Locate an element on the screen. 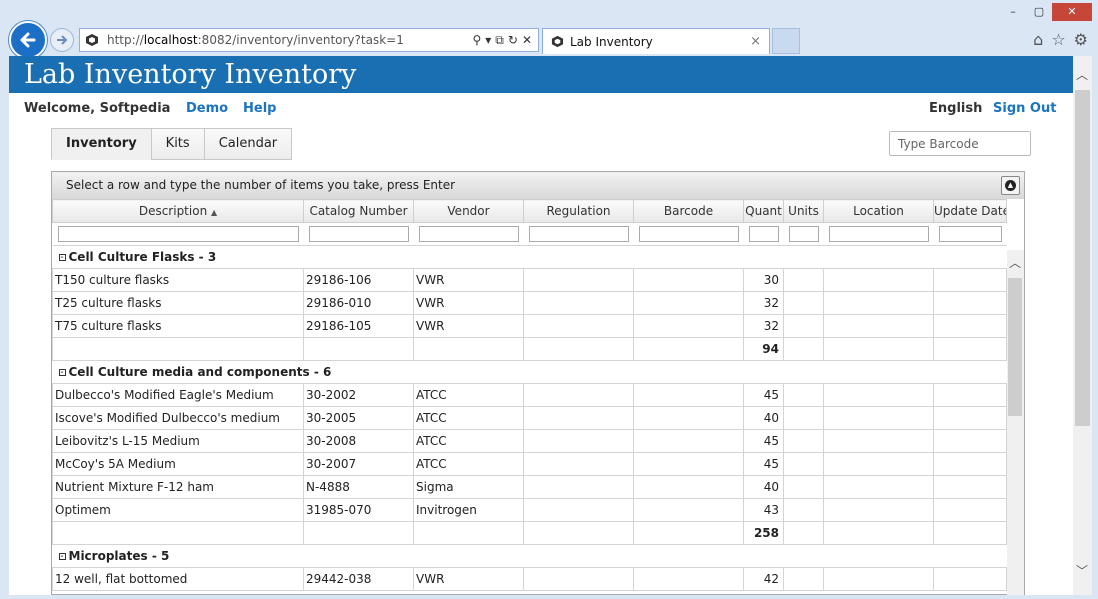 Image resolution: width=1098 pixels, height=599 pixels. page-scroll-thumb is located at coordinates (1082, 258).